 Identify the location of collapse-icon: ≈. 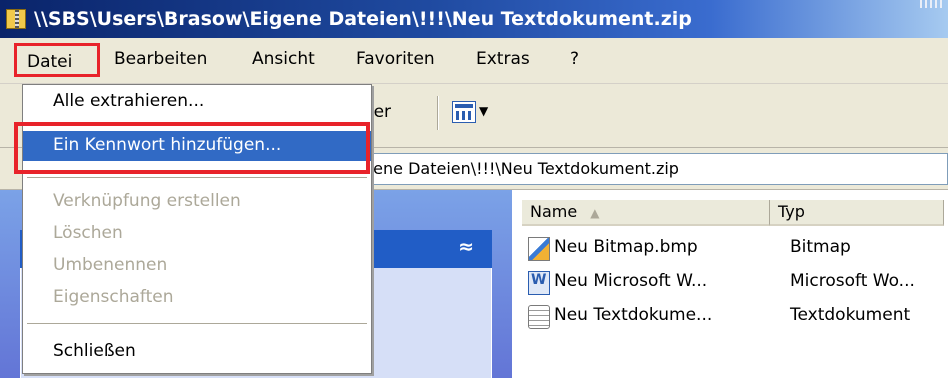
(466, 247).